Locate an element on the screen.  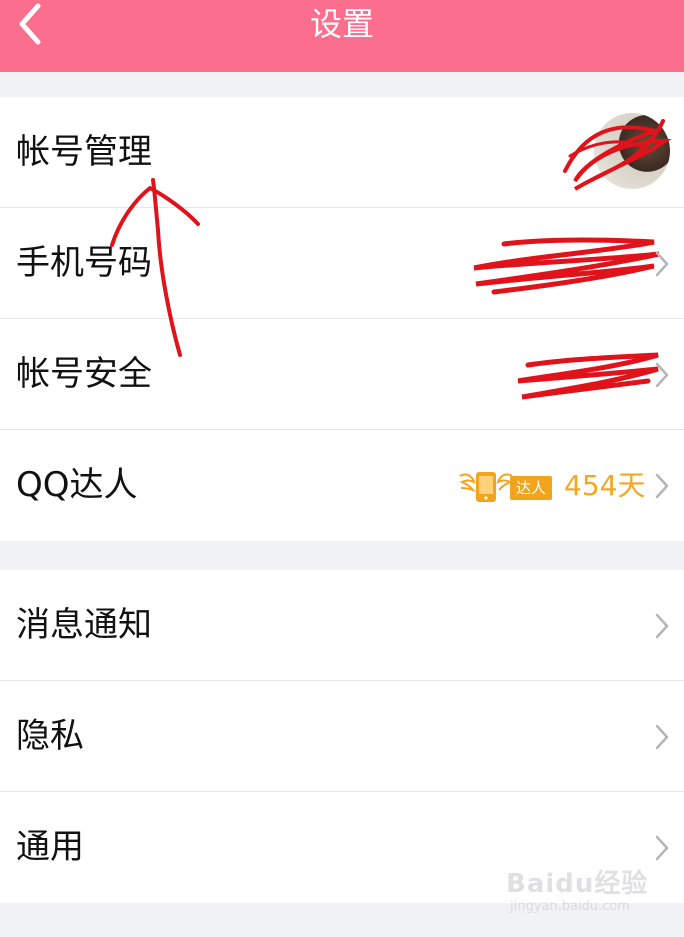
row-label: 消息通知 is located at coordinates (84, 625).